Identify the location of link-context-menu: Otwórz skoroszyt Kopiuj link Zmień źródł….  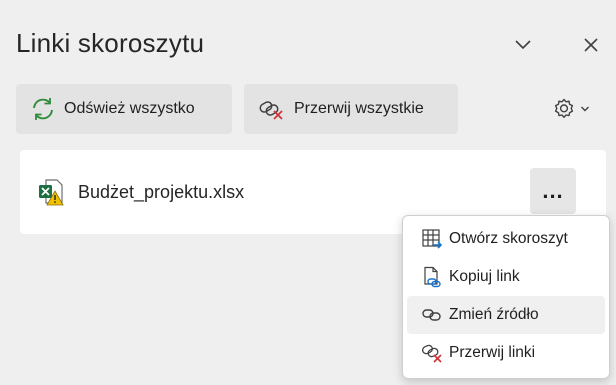
(506, 297).